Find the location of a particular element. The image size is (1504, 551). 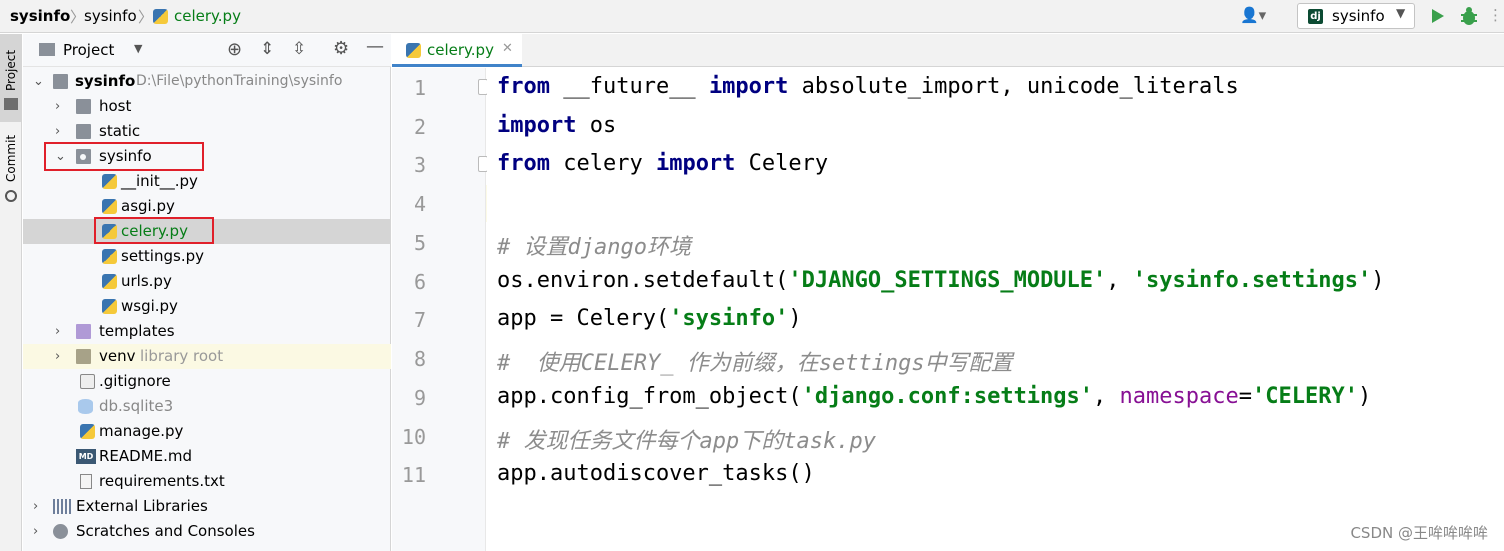

run-icon is located at coordinates (1438, 16).